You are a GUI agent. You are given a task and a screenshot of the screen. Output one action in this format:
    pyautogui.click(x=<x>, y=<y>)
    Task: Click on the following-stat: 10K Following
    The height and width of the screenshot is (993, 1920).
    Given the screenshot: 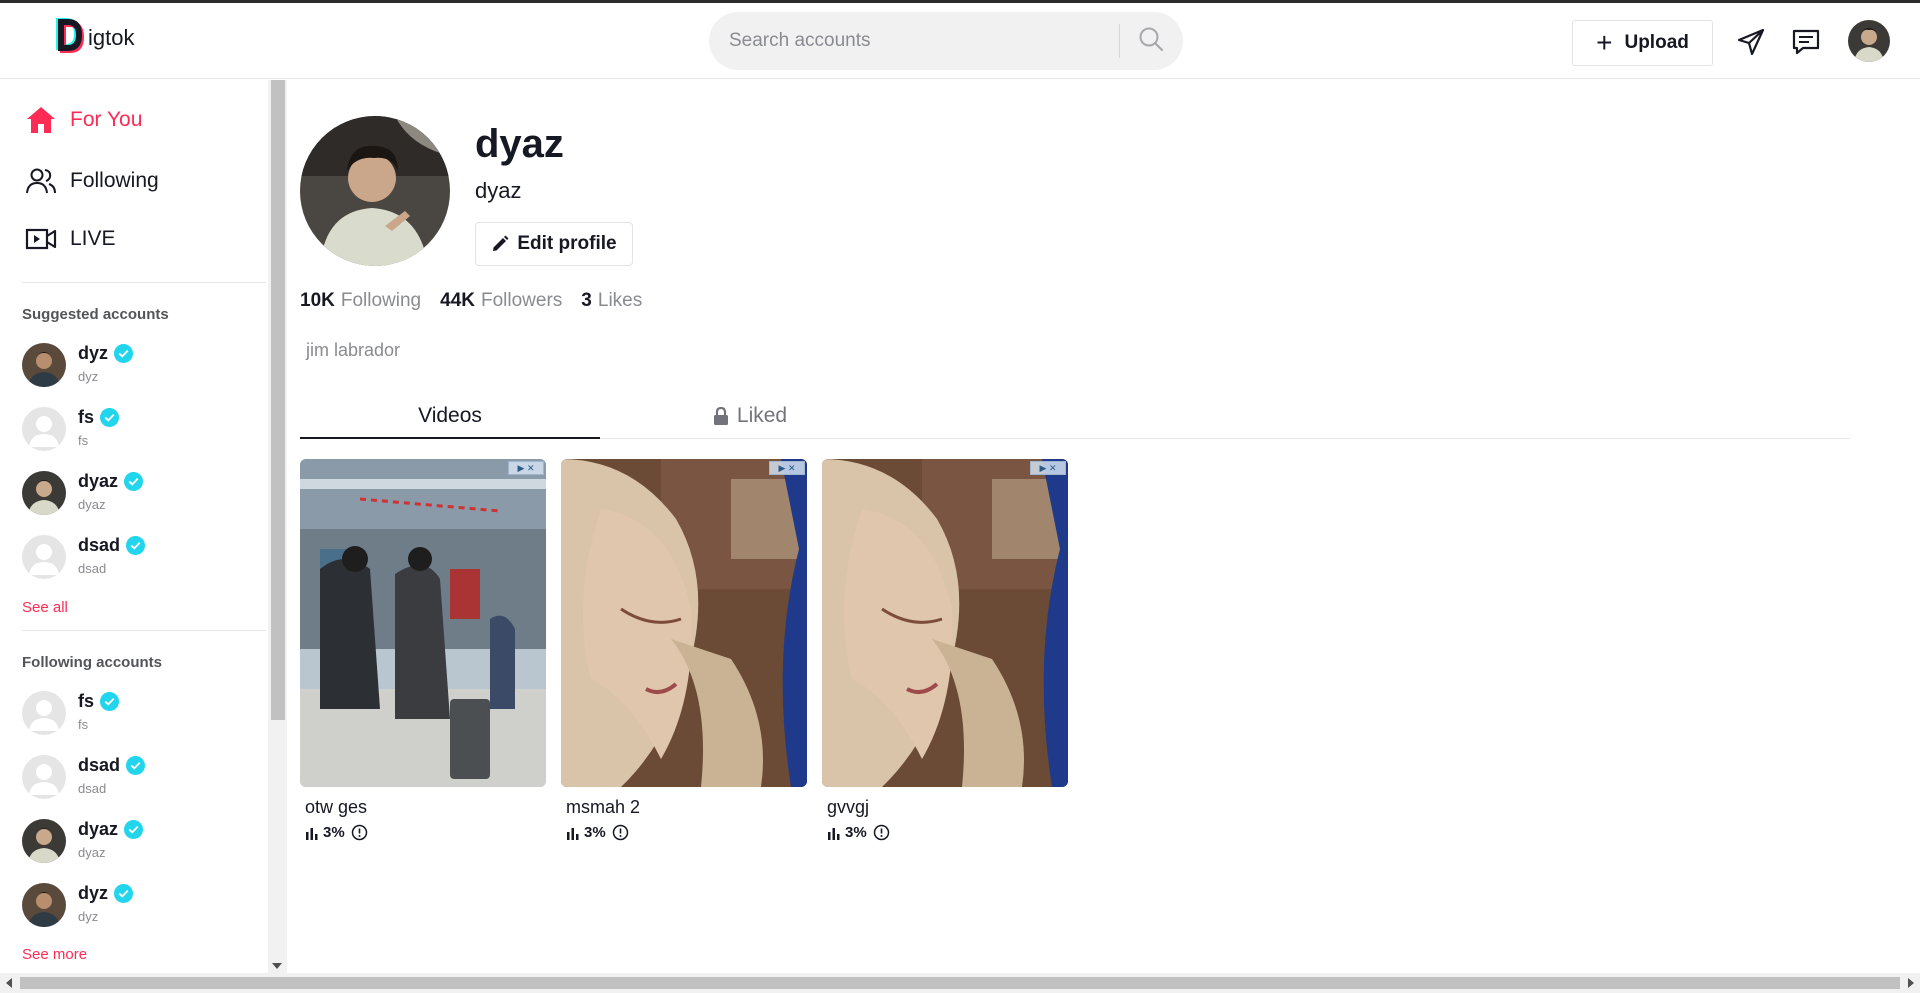 What is the action you would take?
    pyautogui.click(x=360, y=301)
    